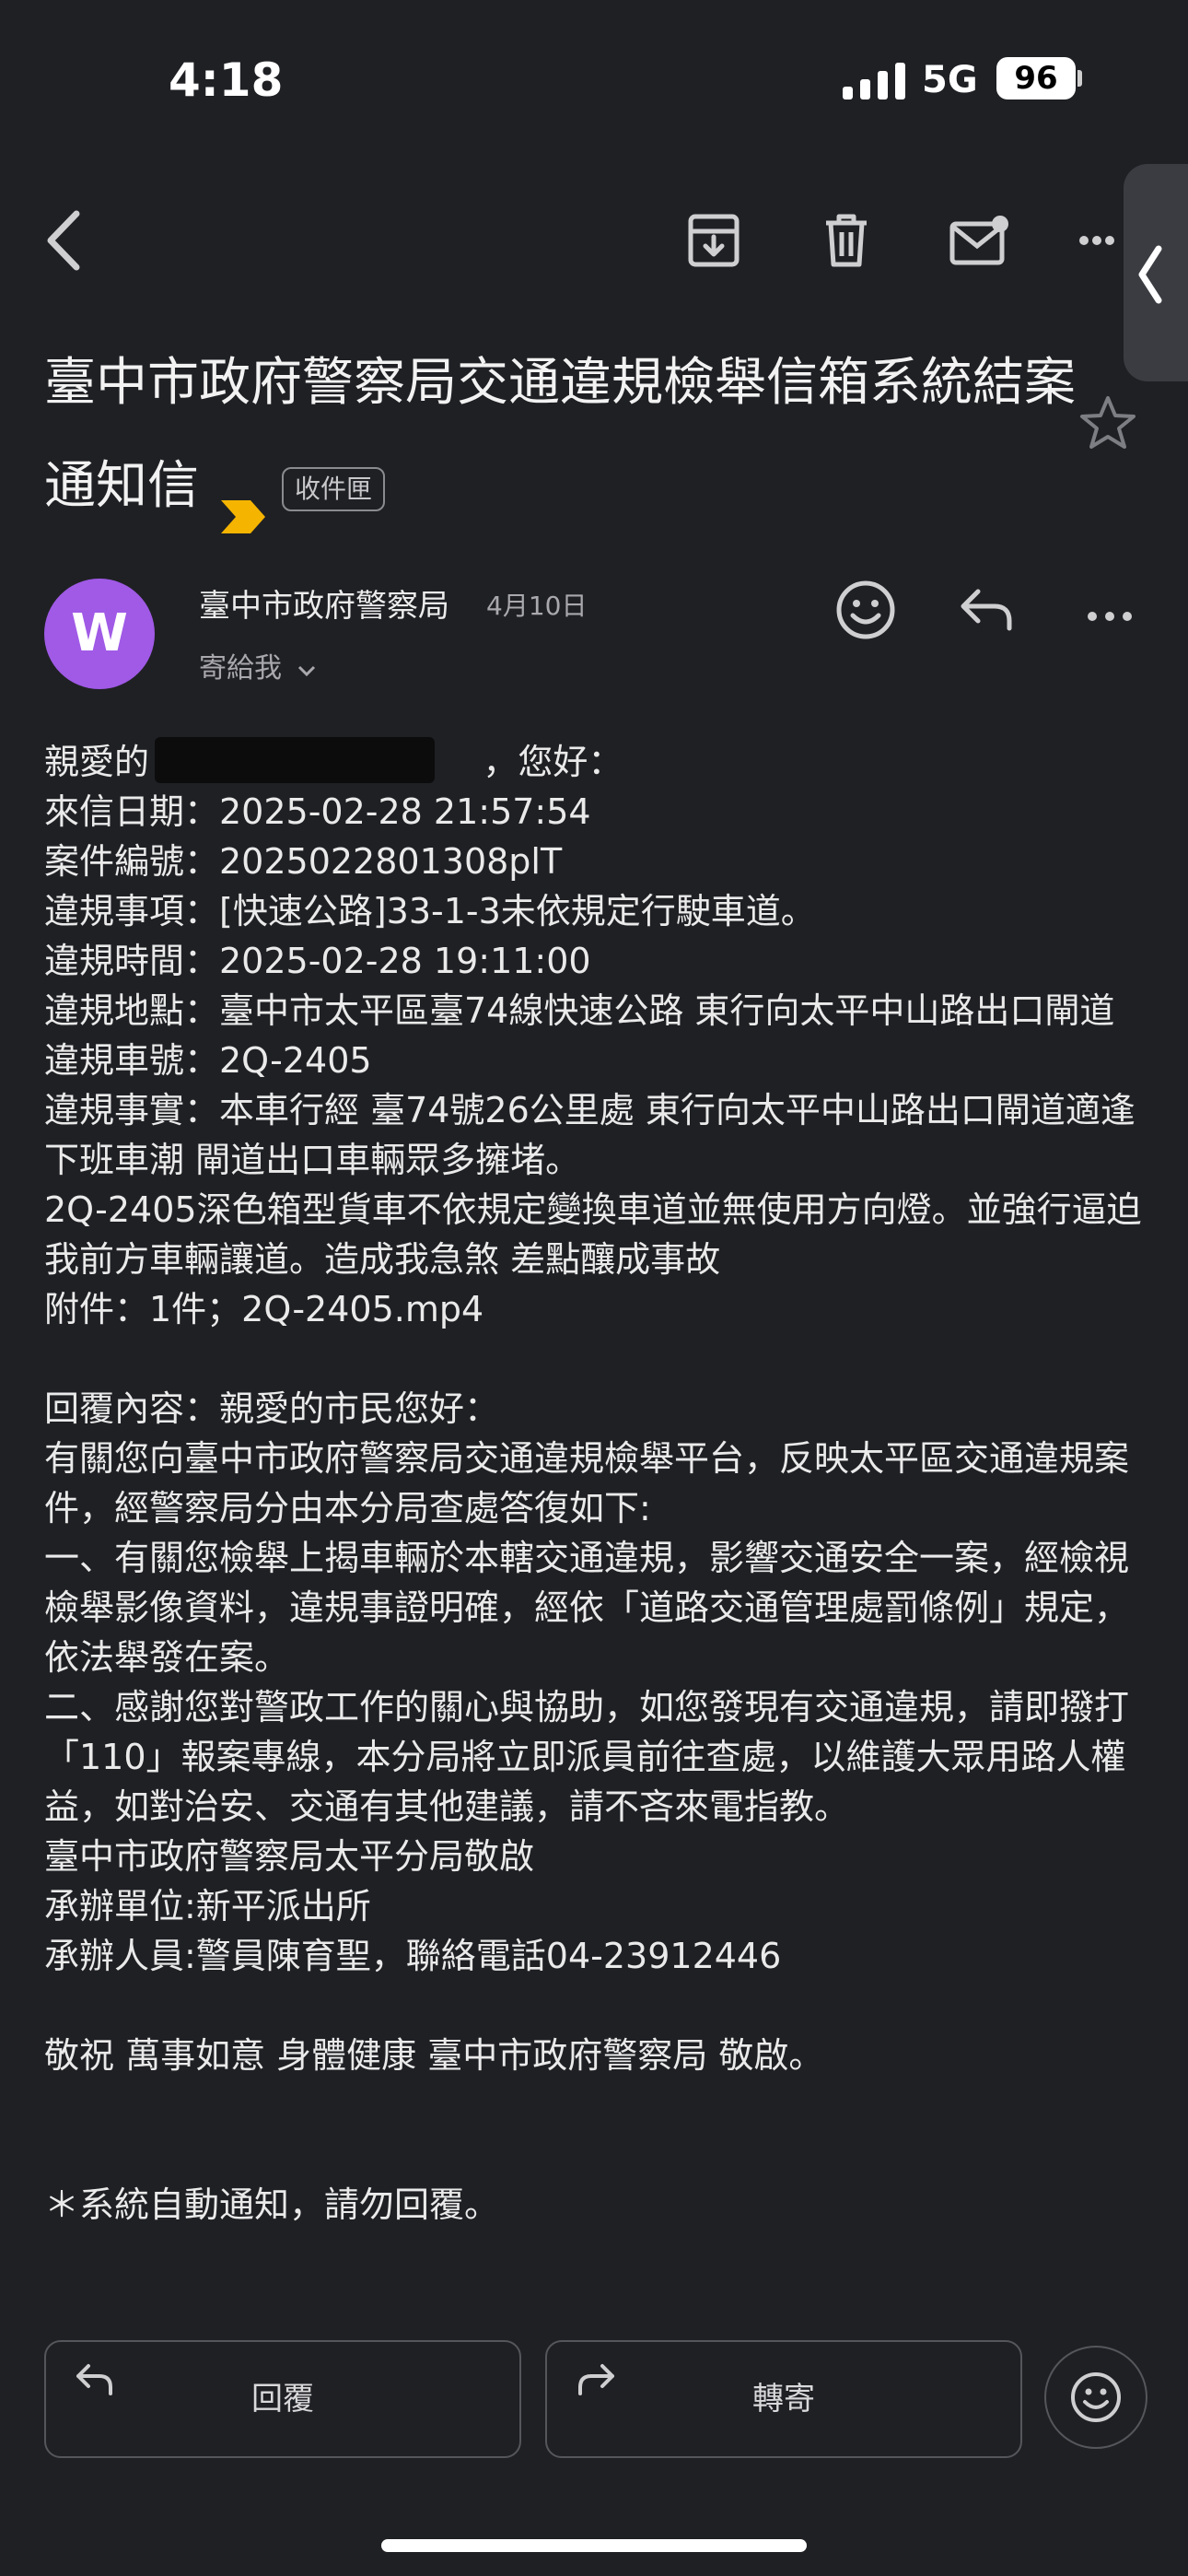 Image resolution: width=1188 pixels, height=2576 pixels. Describe the element at coordinates (1111, 614) in the screenshot. I see `more-options-icon` at that location.